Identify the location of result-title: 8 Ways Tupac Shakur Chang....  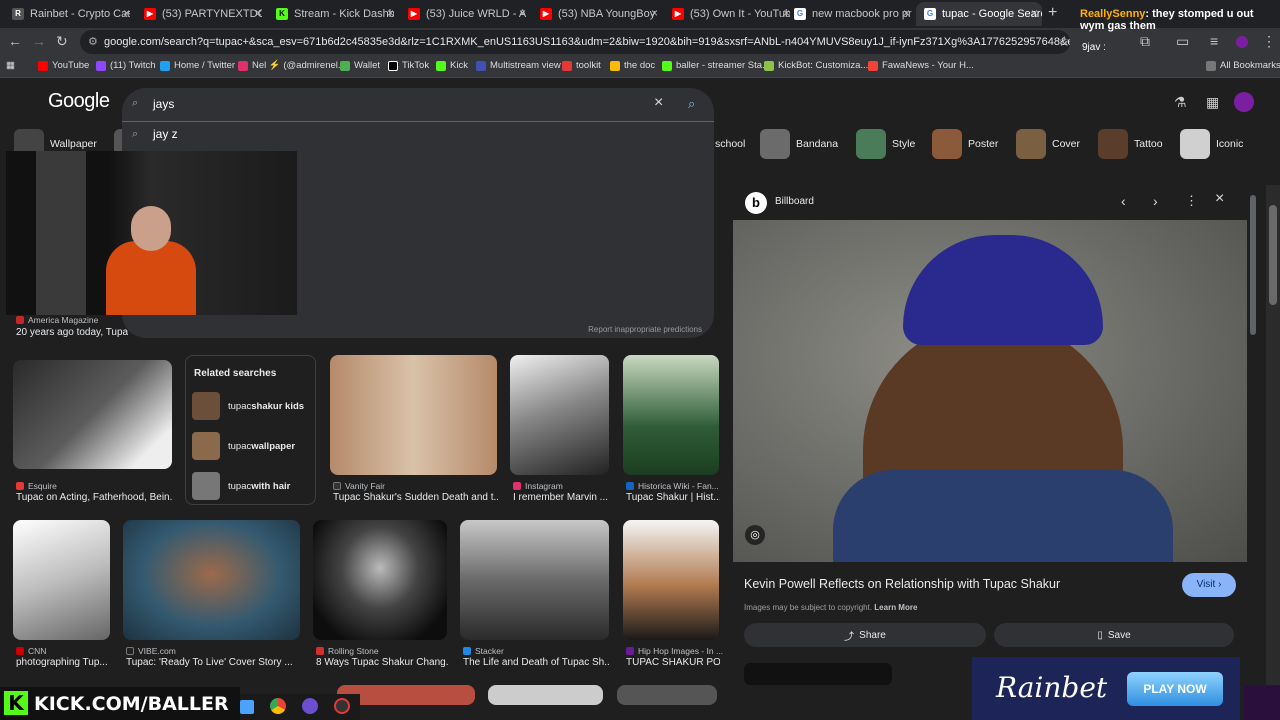
(382, 662).